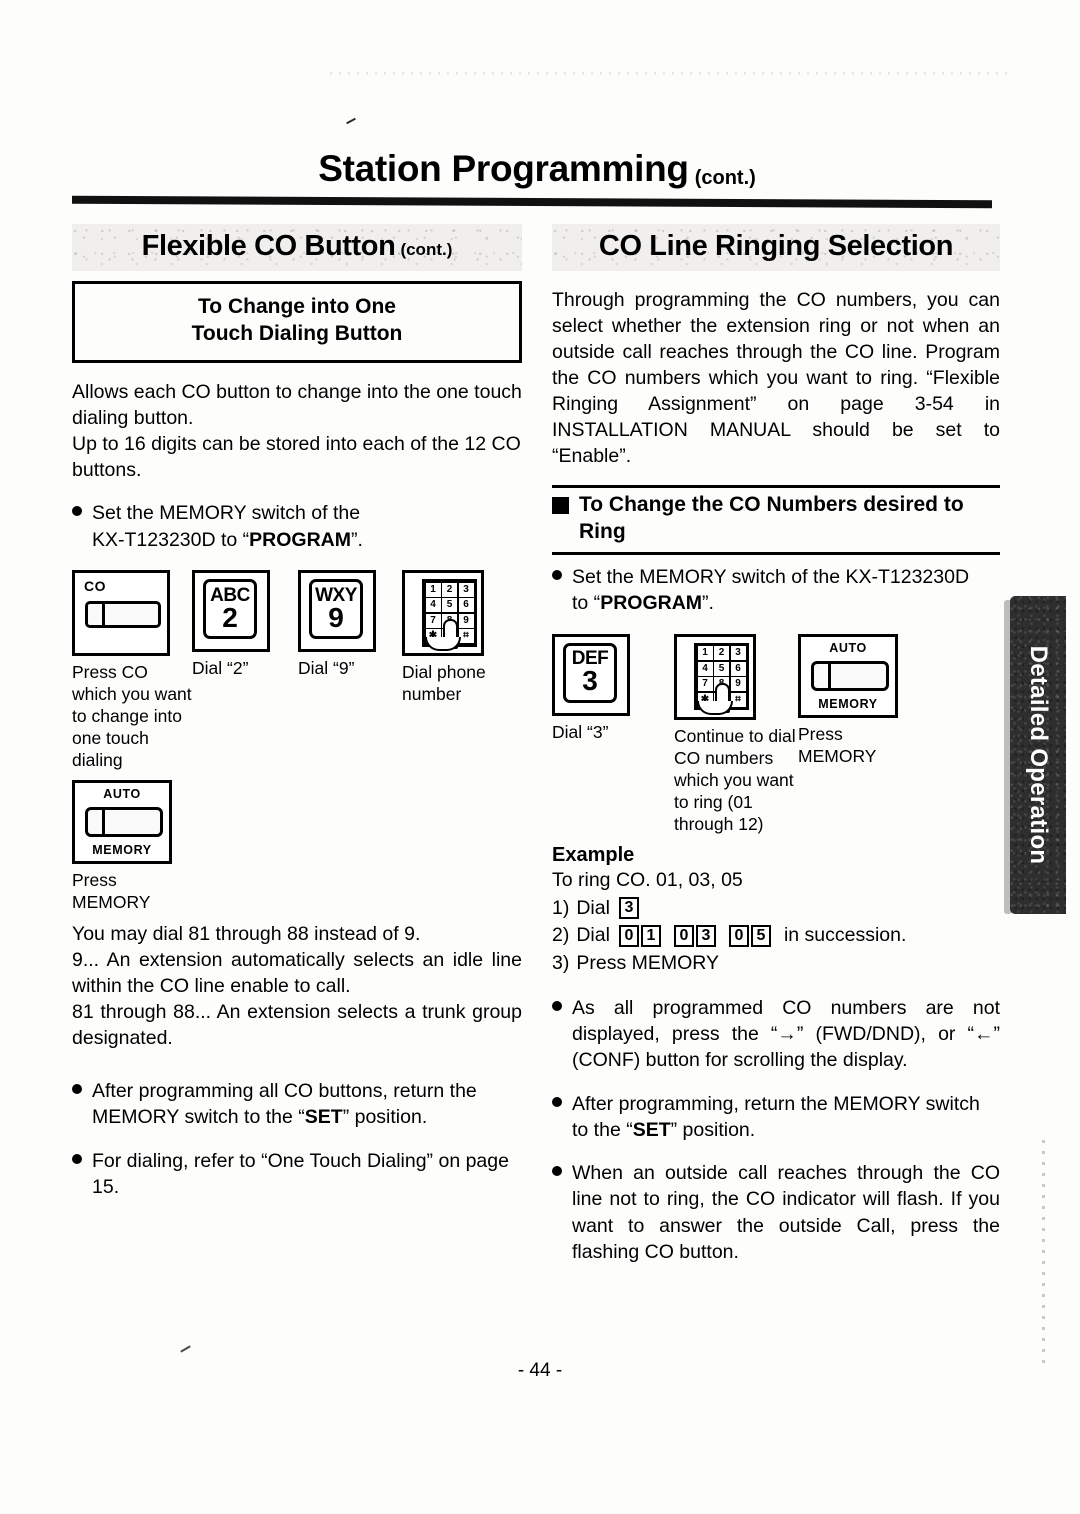 This screenshot has height=1514, width=1080. Describe the element at coordinates (736, 734) in the screenshot. I see `right-step-2: 1 2 3 4 5 6 7 8 9 ✱ 0 ⌗` at that location.